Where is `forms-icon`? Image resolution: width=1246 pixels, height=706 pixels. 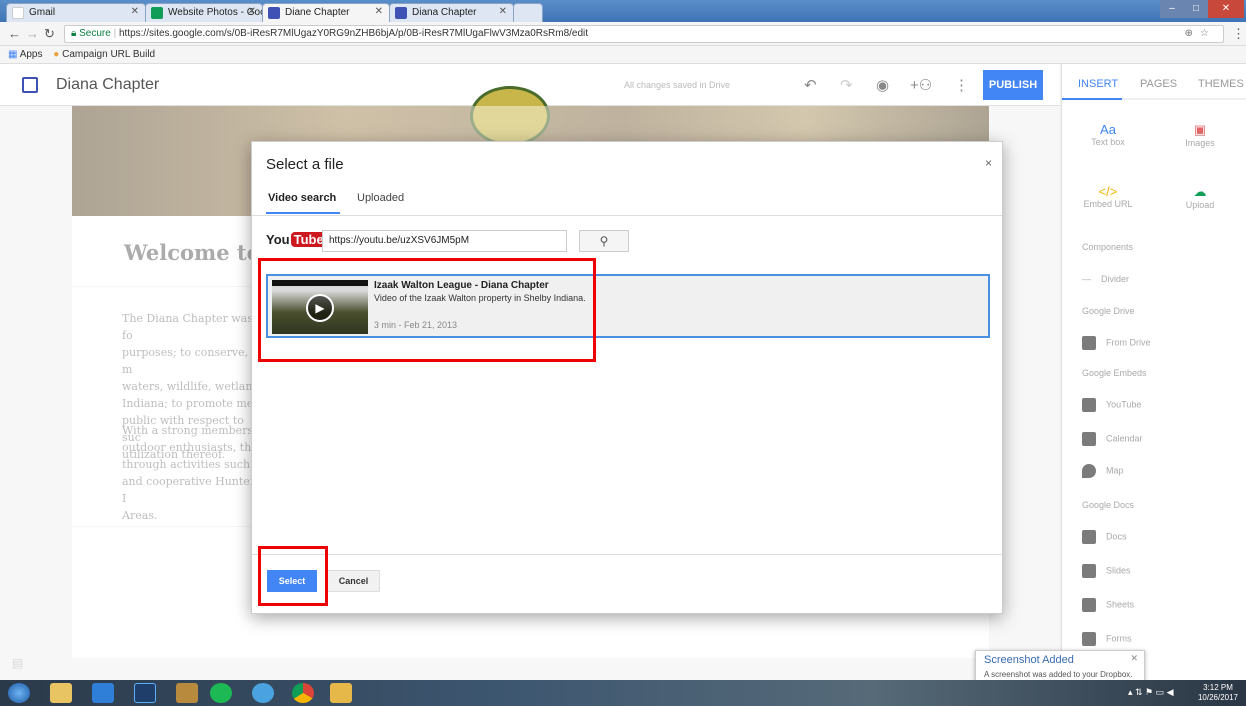
forms-icon is located at coordinates (1089, 639).